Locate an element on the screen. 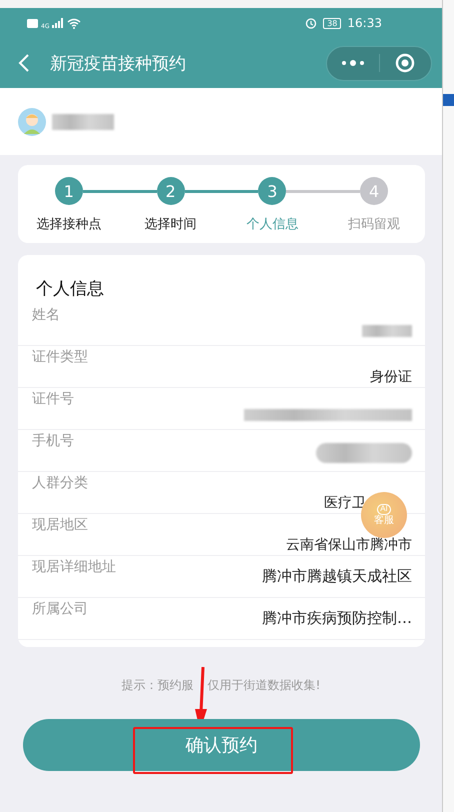 The width and height of the screenshot is (454, 812). wifi-icon is located at coordinates (74, 23).